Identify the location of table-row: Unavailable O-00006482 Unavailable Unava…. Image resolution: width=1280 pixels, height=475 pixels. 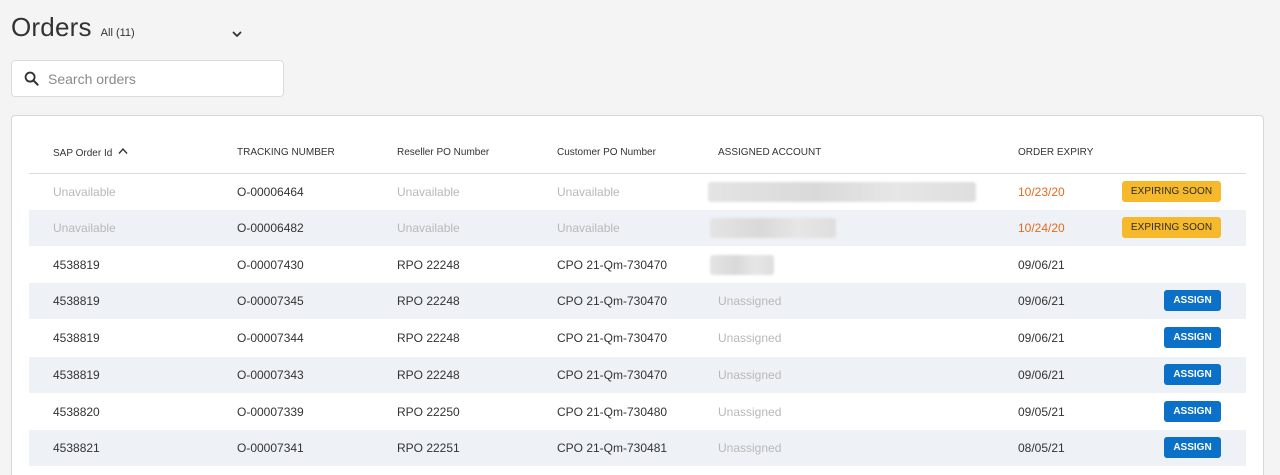
(637, 228).